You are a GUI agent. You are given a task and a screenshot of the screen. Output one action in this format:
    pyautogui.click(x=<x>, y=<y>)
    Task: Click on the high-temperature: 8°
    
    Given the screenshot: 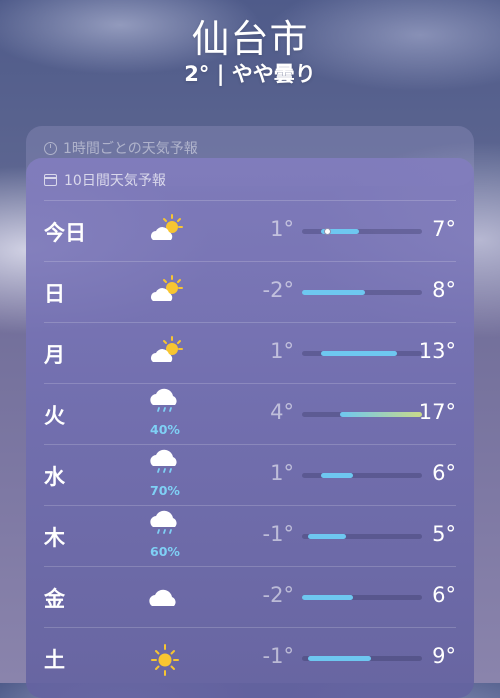 What is the action you would take?
    pyautogui.click(x=444, y=290)
    